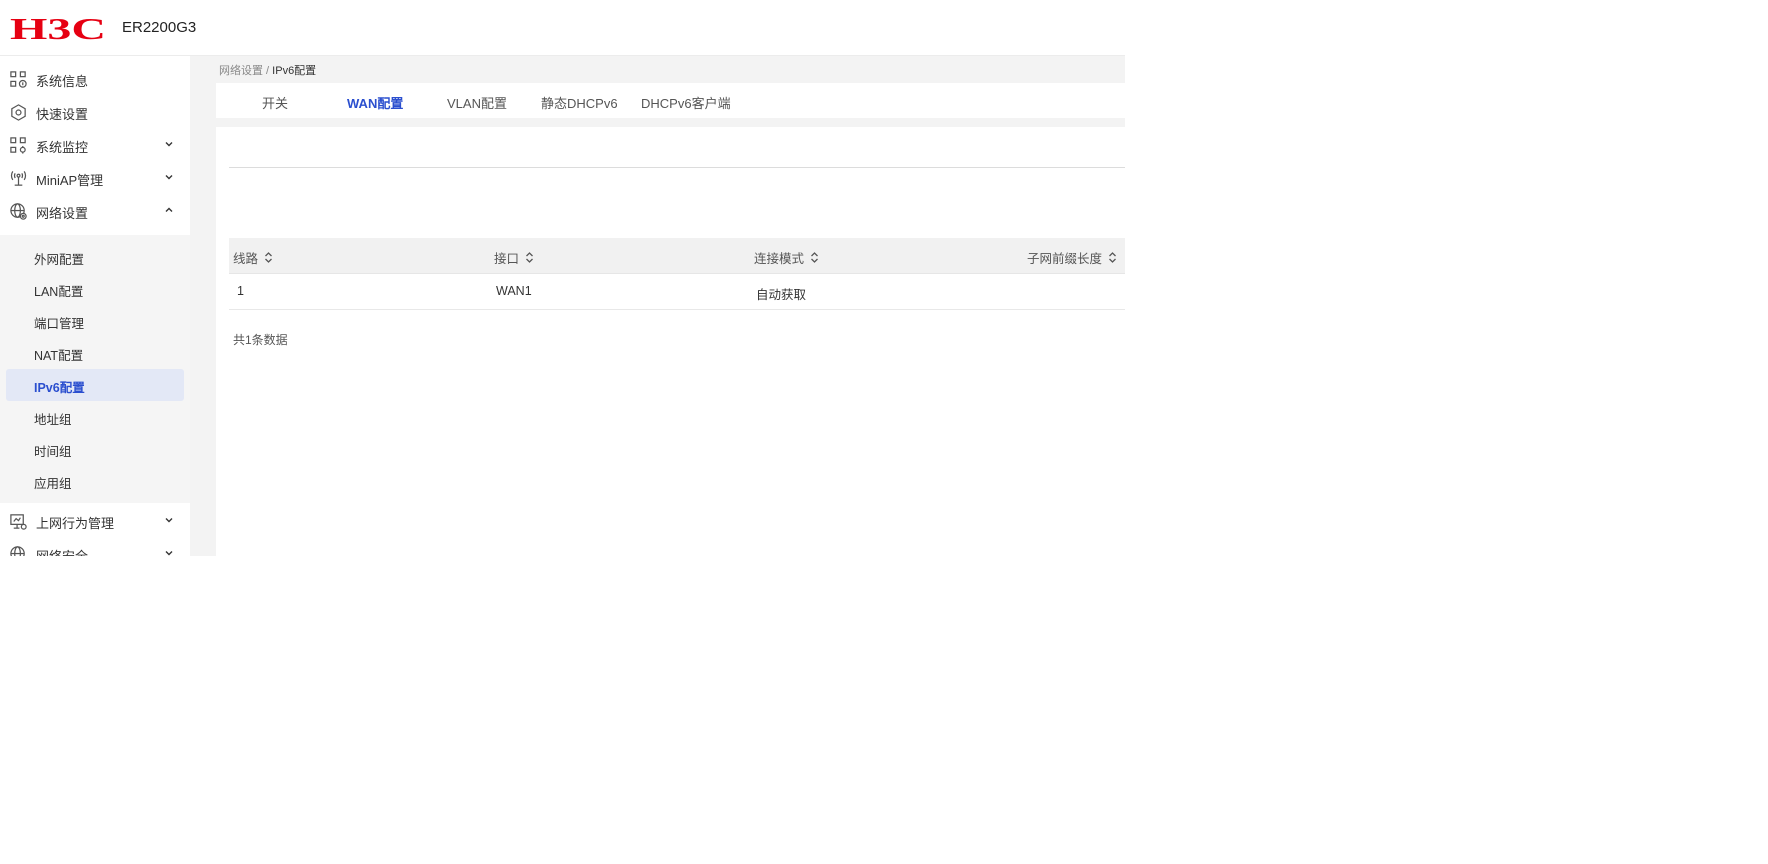 Image resolution: width=1768 pixels, height=864 pixels. I want to click on sidebar-item-network-security: 网络安全, so click(95, 547).